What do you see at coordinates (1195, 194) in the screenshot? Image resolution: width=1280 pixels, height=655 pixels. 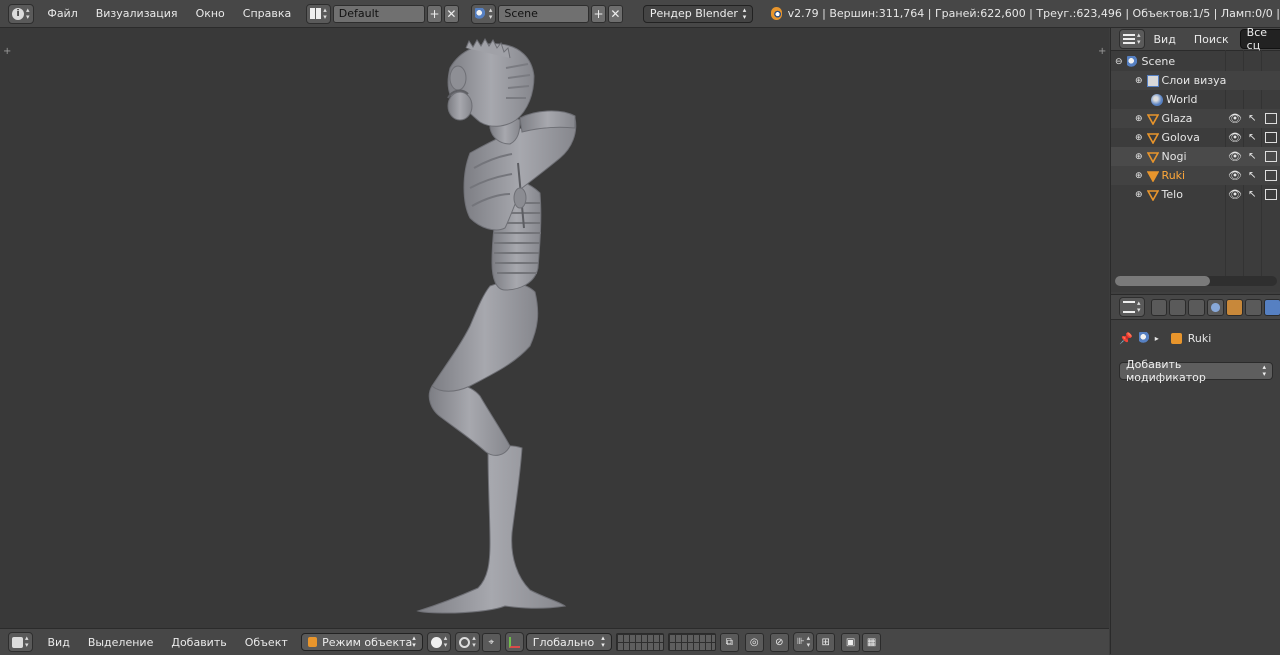 I see `tree-item-mesh: ⊕ Telo 👁 ↖` at bounding box center [1195, 194].